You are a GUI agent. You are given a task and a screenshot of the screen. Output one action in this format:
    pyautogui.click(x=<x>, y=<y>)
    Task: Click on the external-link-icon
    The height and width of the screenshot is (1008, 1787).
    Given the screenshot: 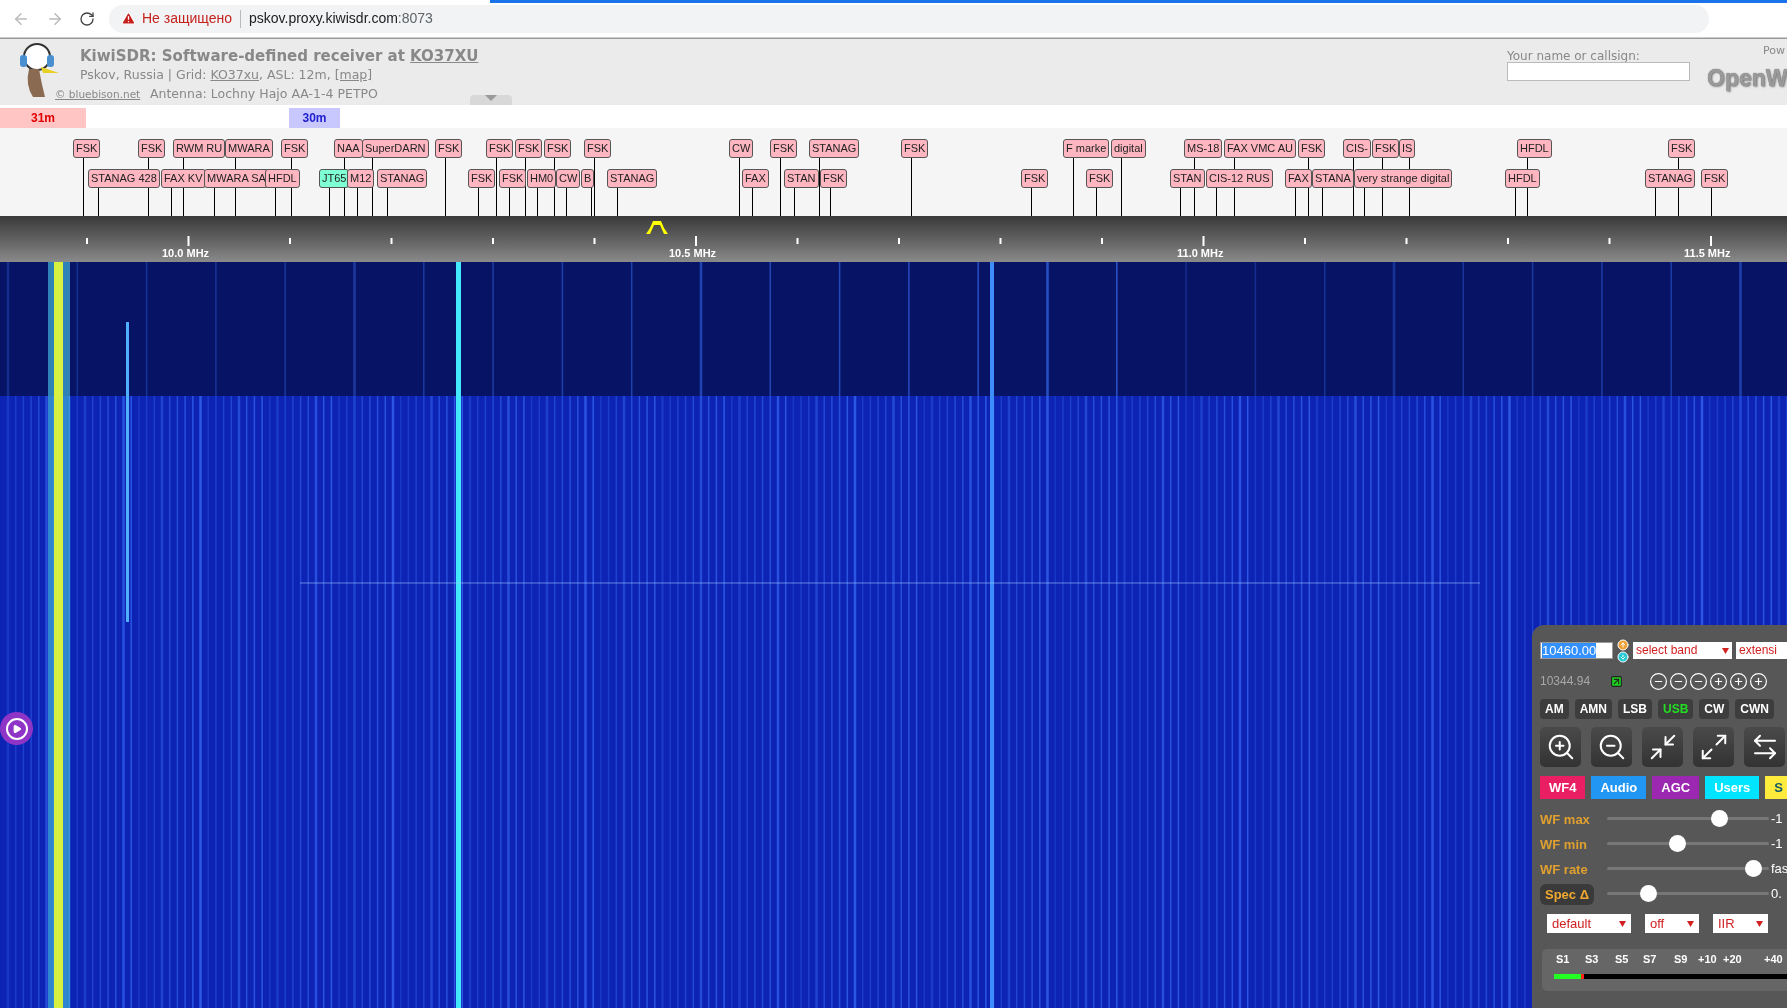 What is the action you would take?
    pyautogui.click(x=1616, y=681)
    